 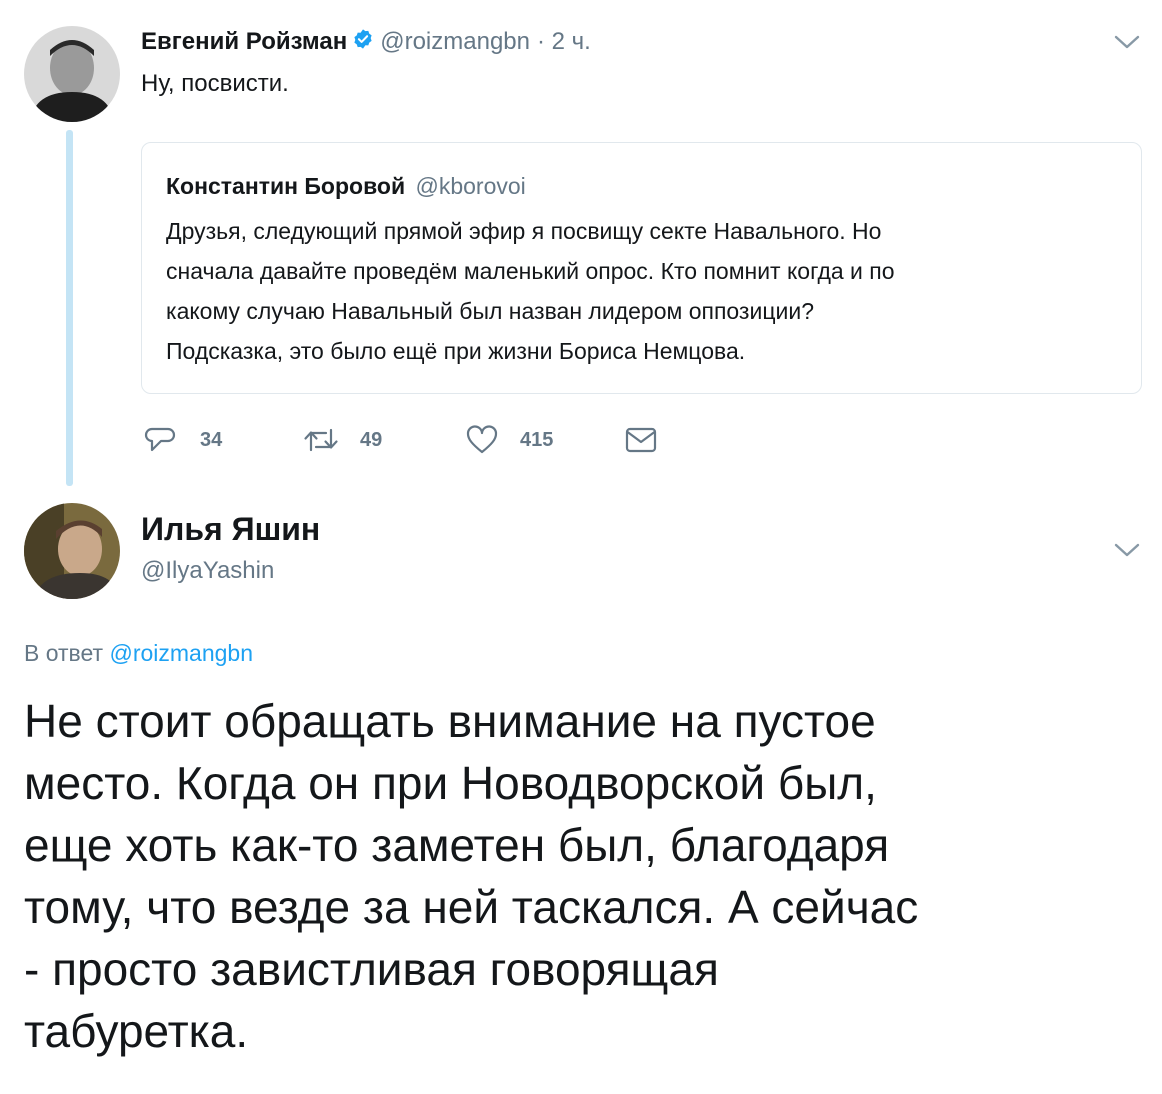 I want to click on retweet-icon, so click(x=321, y=440).